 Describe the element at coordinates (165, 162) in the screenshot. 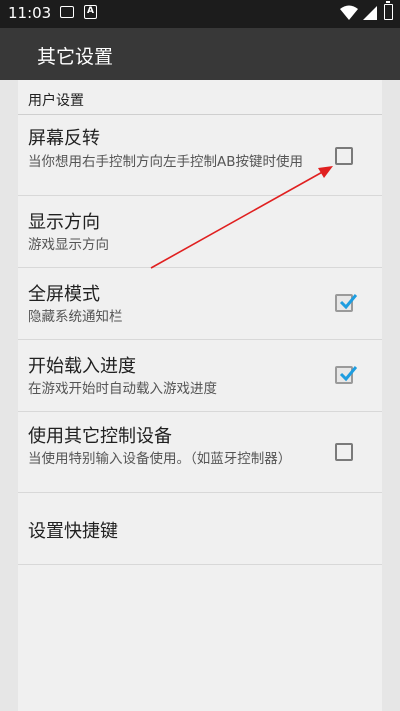

I see `pref-summary: 当你想用右手控制方向左手控制AB按键时使用` at that location.